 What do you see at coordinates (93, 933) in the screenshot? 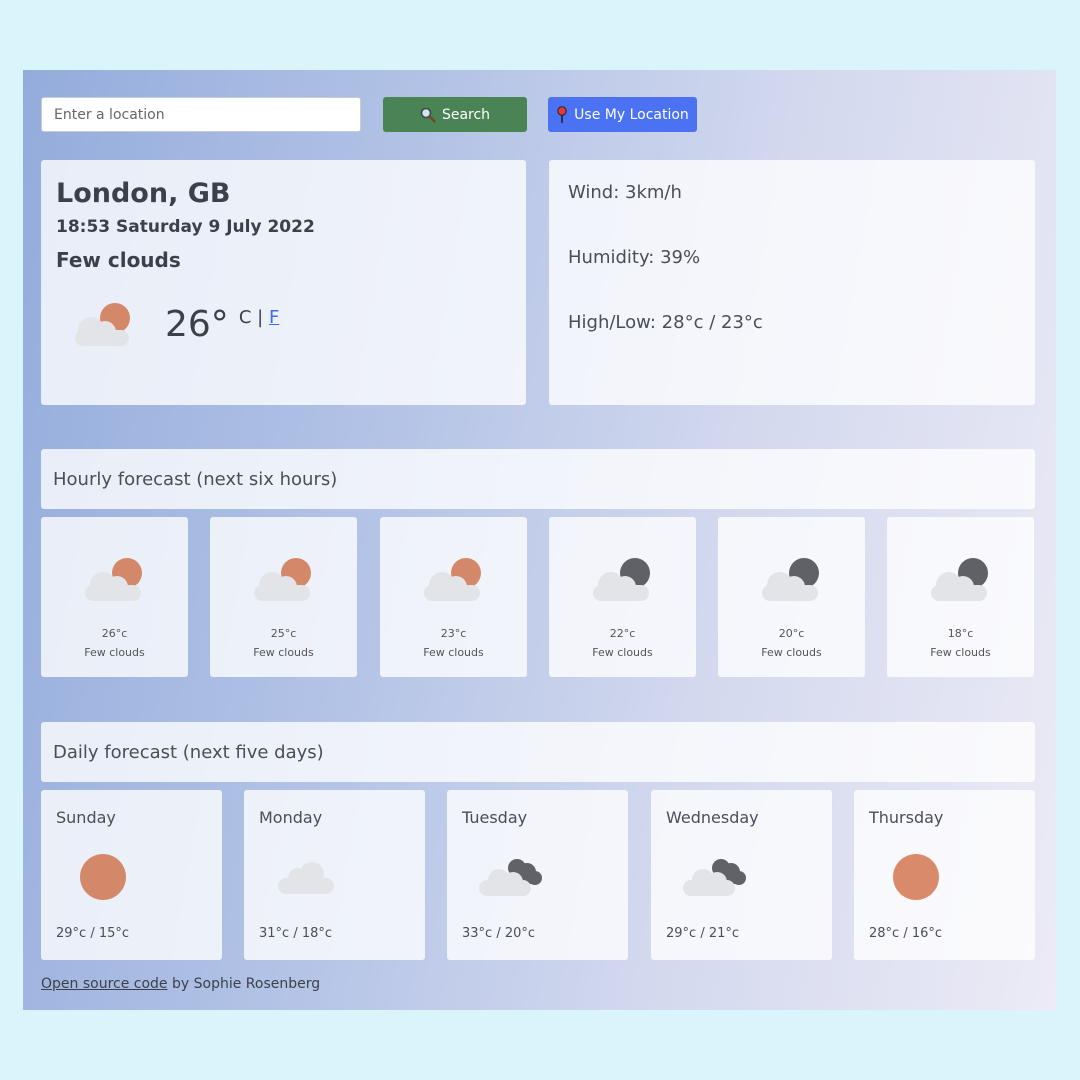
I see `day-temps: 29°c / 15°c` at bounding box center [93, 933].